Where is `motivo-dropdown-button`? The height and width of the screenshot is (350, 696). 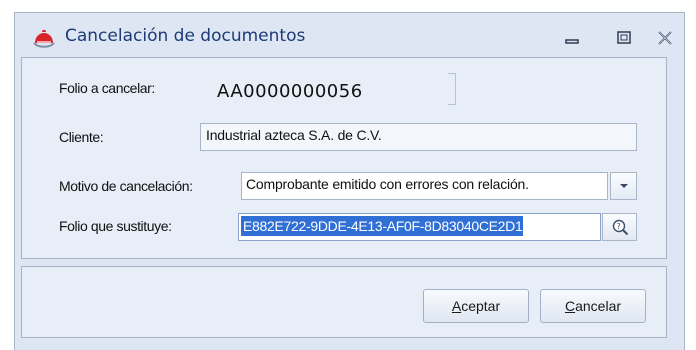 motivo-dropdown-button is located at coordinates (623, 186).